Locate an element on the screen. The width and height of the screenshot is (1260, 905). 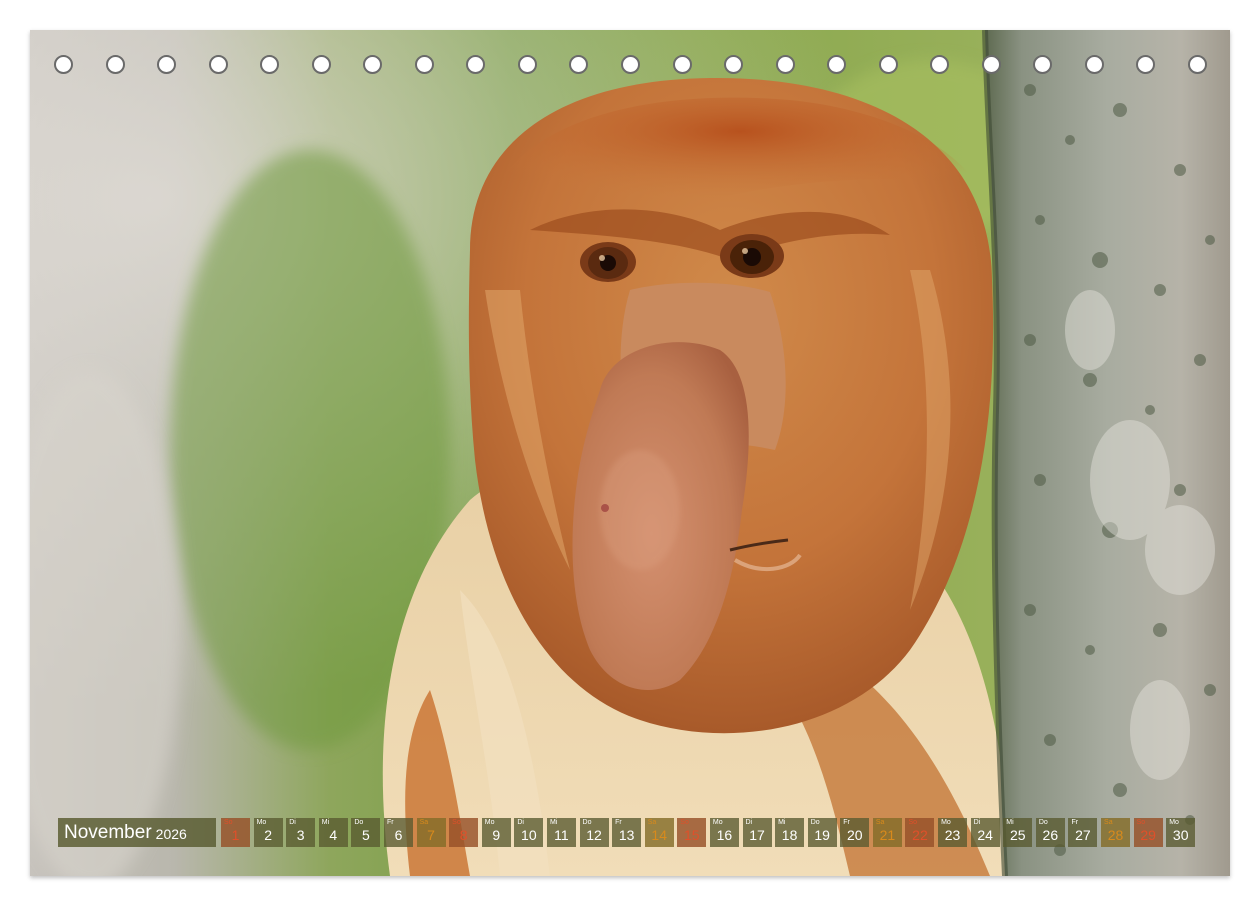
day-cell: Fr 20 is located at coordinates (855, 832).